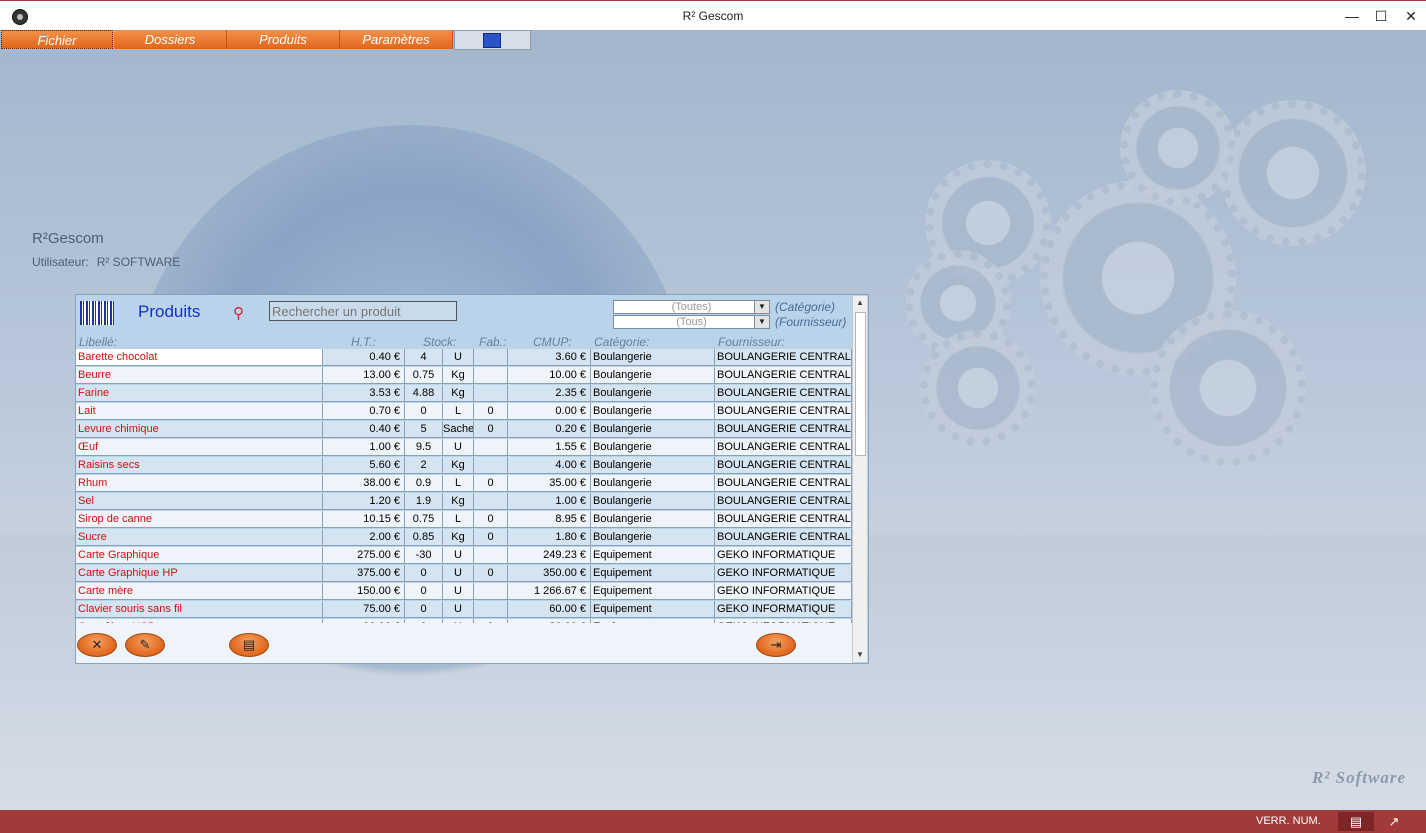  What do you see at coordinates (242, 314) in the screenshot?
I see `search-icon: ⚲` at bounding box center [242, 314].